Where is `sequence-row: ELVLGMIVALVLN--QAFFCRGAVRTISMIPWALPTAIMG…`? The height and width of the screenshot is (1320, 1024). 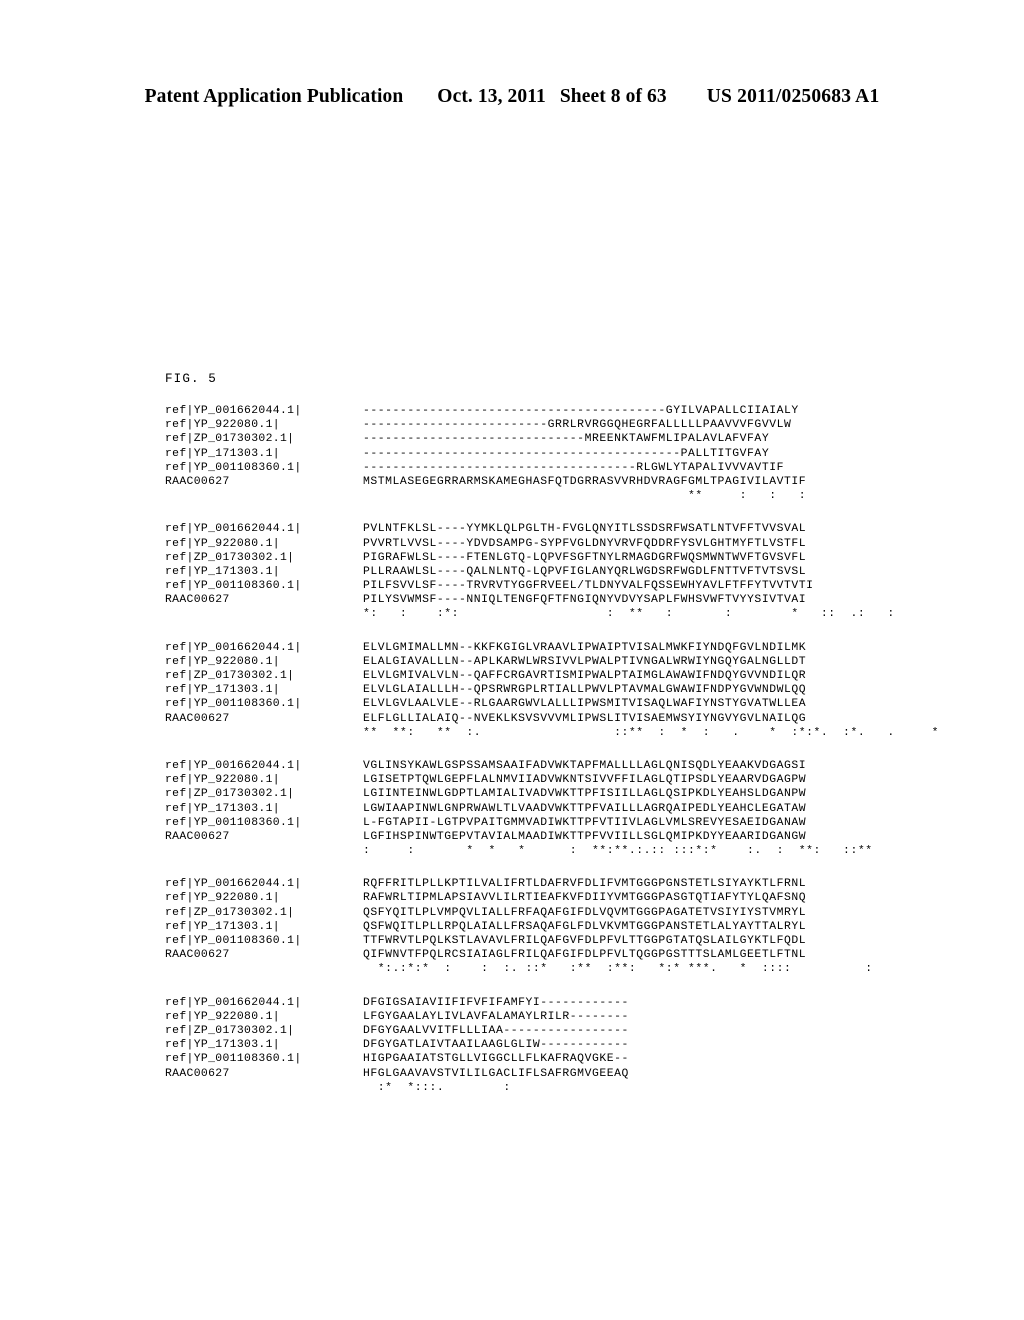
sequence-row: ELVLGMIVALVLN--QAFFCRGAVRTISMIPWALPTAIMG… is located at coordinates (585, 676).